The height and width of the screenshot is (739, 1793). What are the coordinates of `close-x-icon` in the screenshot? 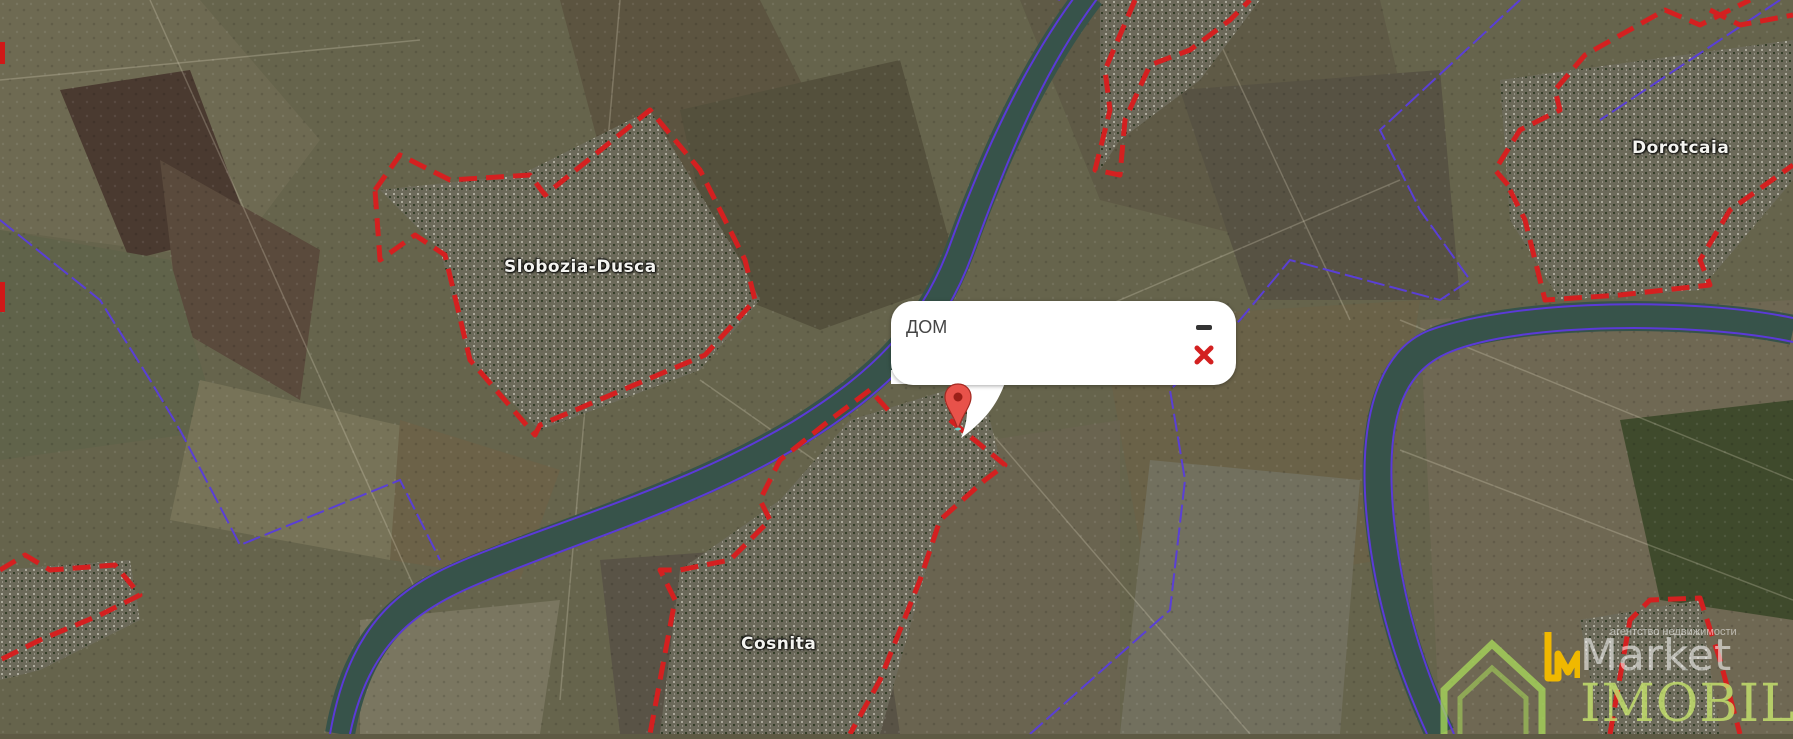 It's located at (1204, 355).